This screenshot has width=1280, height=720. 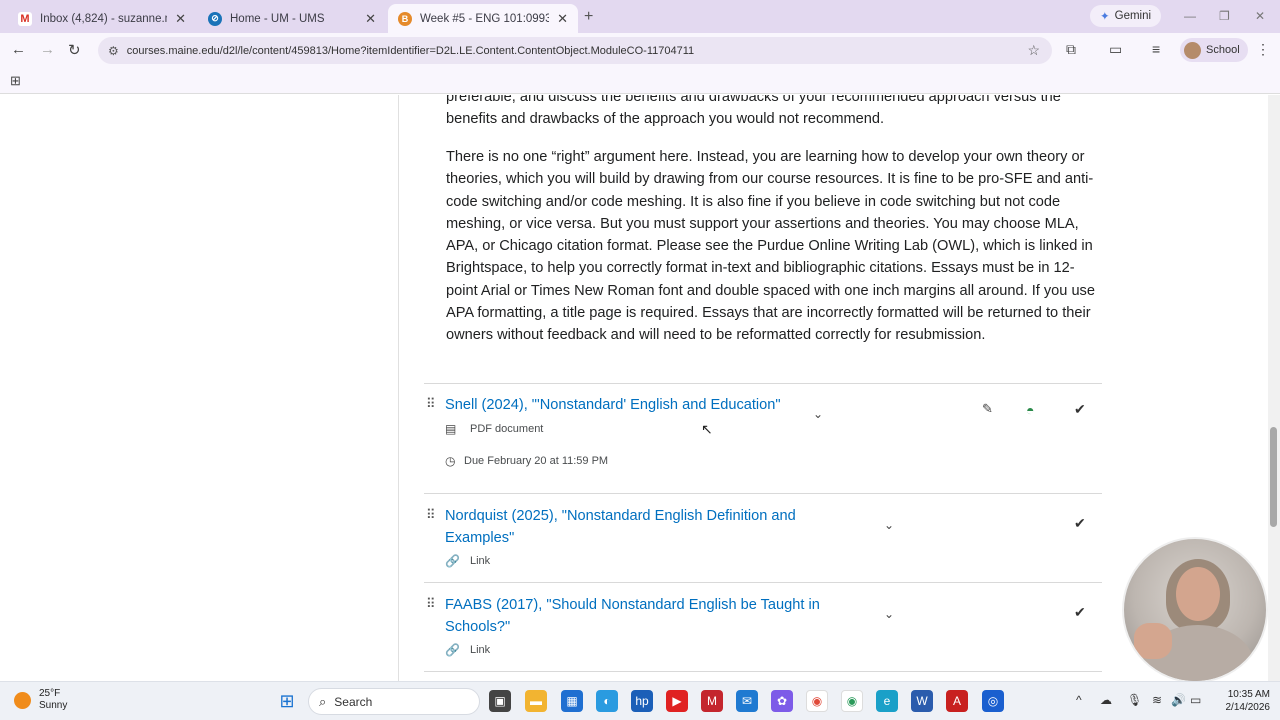 I want to click on tab-title: Inbox (4,824) - suzanne.nadeau, so click(x=103, y=18).